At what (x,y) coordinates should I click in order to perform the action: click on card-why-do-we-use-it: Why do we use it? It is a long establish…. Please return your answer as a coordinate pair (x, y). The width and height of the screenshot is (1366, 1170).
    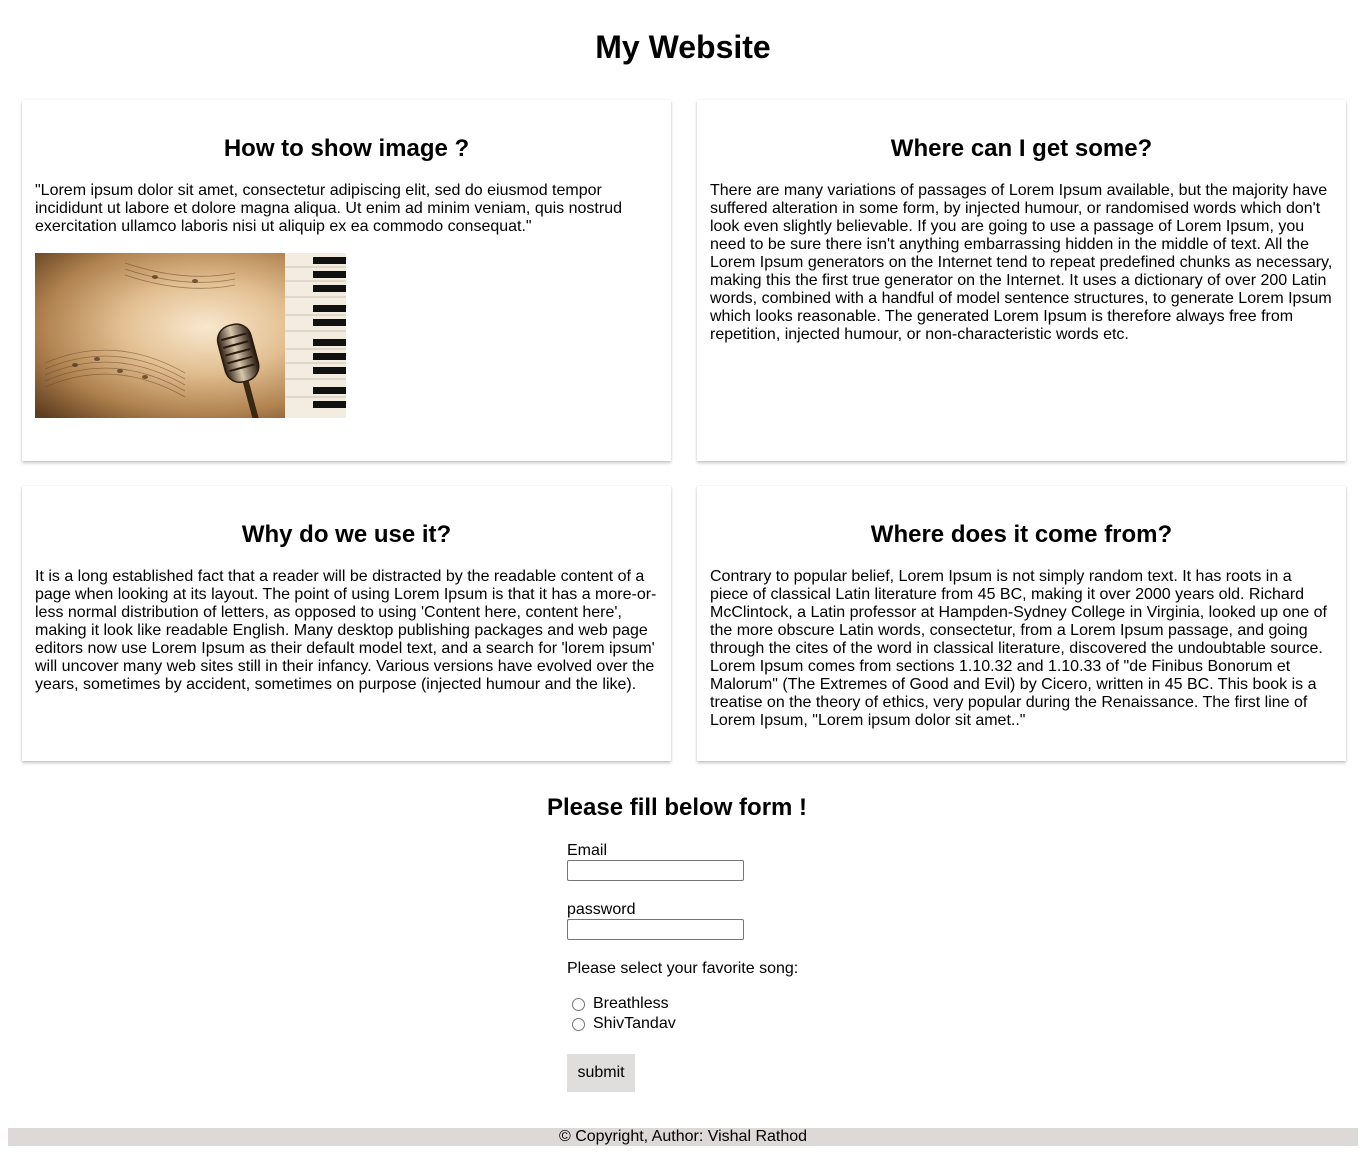
    Looking at the image, I should click on (346, 623).